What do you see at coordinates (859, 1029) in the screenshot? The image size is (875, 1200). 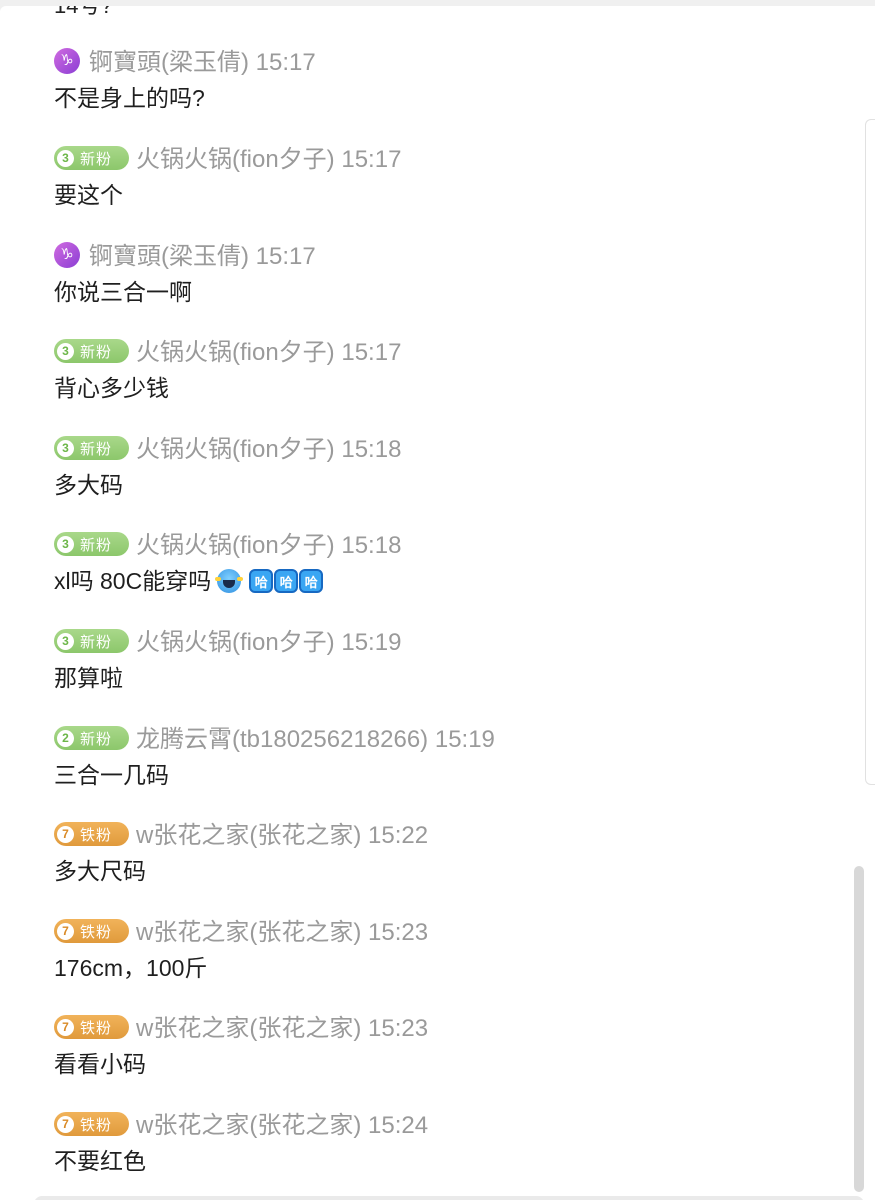 I see `scrollbar-thumb` at bounding box center [859, 1029].